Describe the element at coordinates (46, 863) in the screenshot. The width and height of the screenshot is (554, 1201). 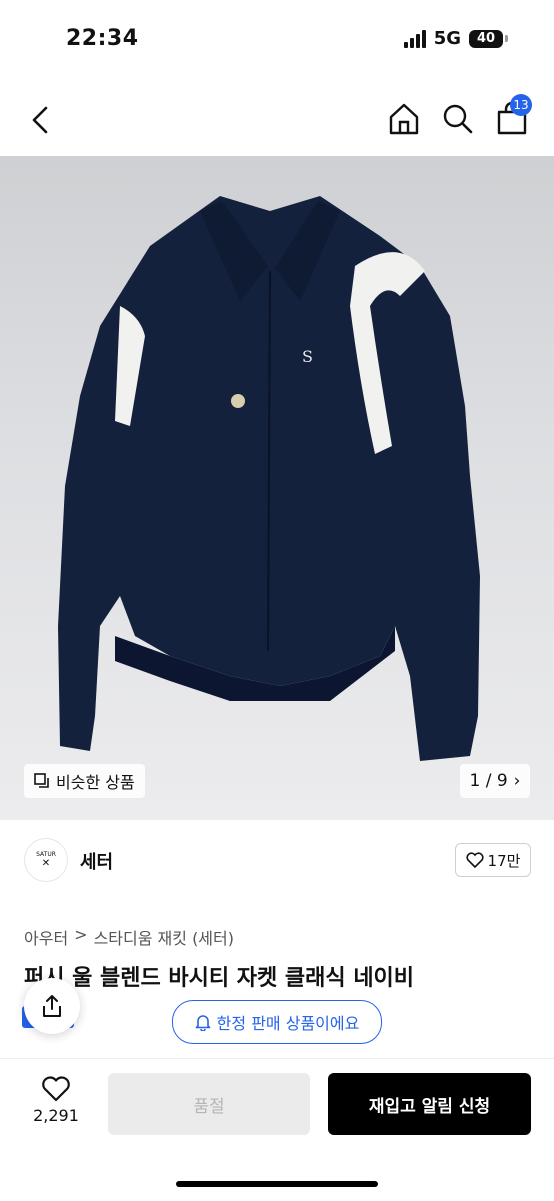
I see `brand-logo-mark-icon: ✕` at that location.